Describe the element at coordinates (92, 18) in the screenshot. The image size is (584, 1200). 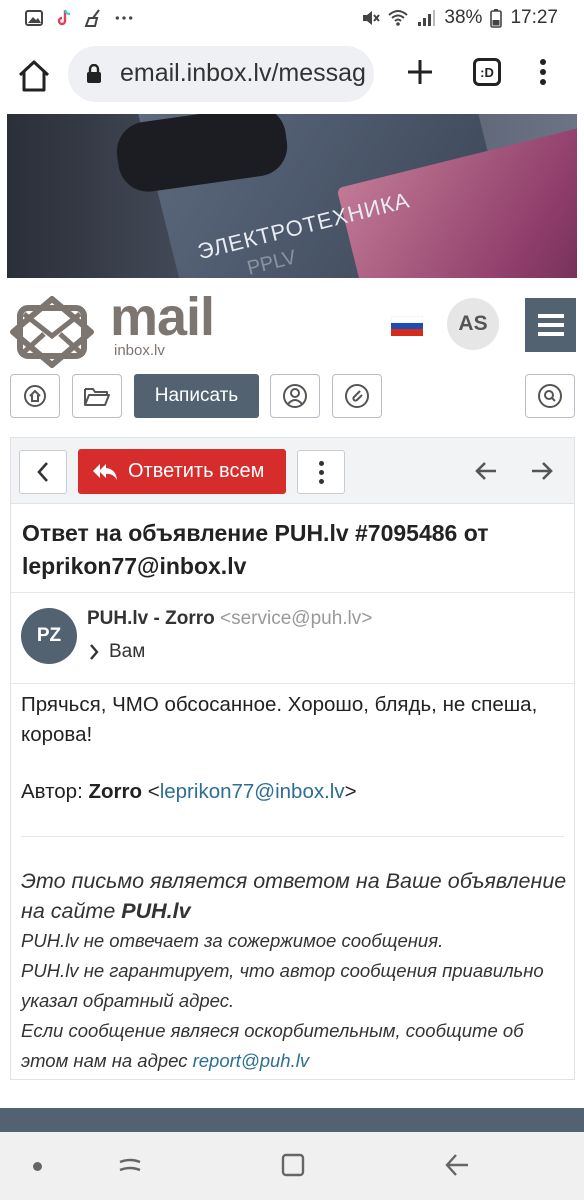
I see `broom-icon` at that location.